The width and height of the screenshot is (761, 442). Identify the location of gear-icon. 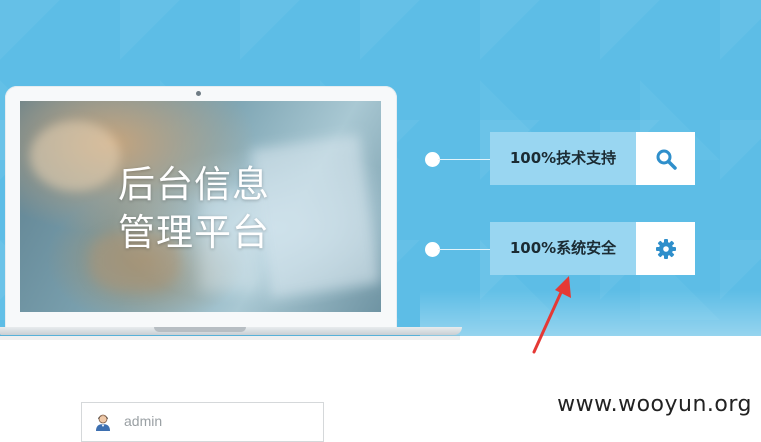
(665, 248).